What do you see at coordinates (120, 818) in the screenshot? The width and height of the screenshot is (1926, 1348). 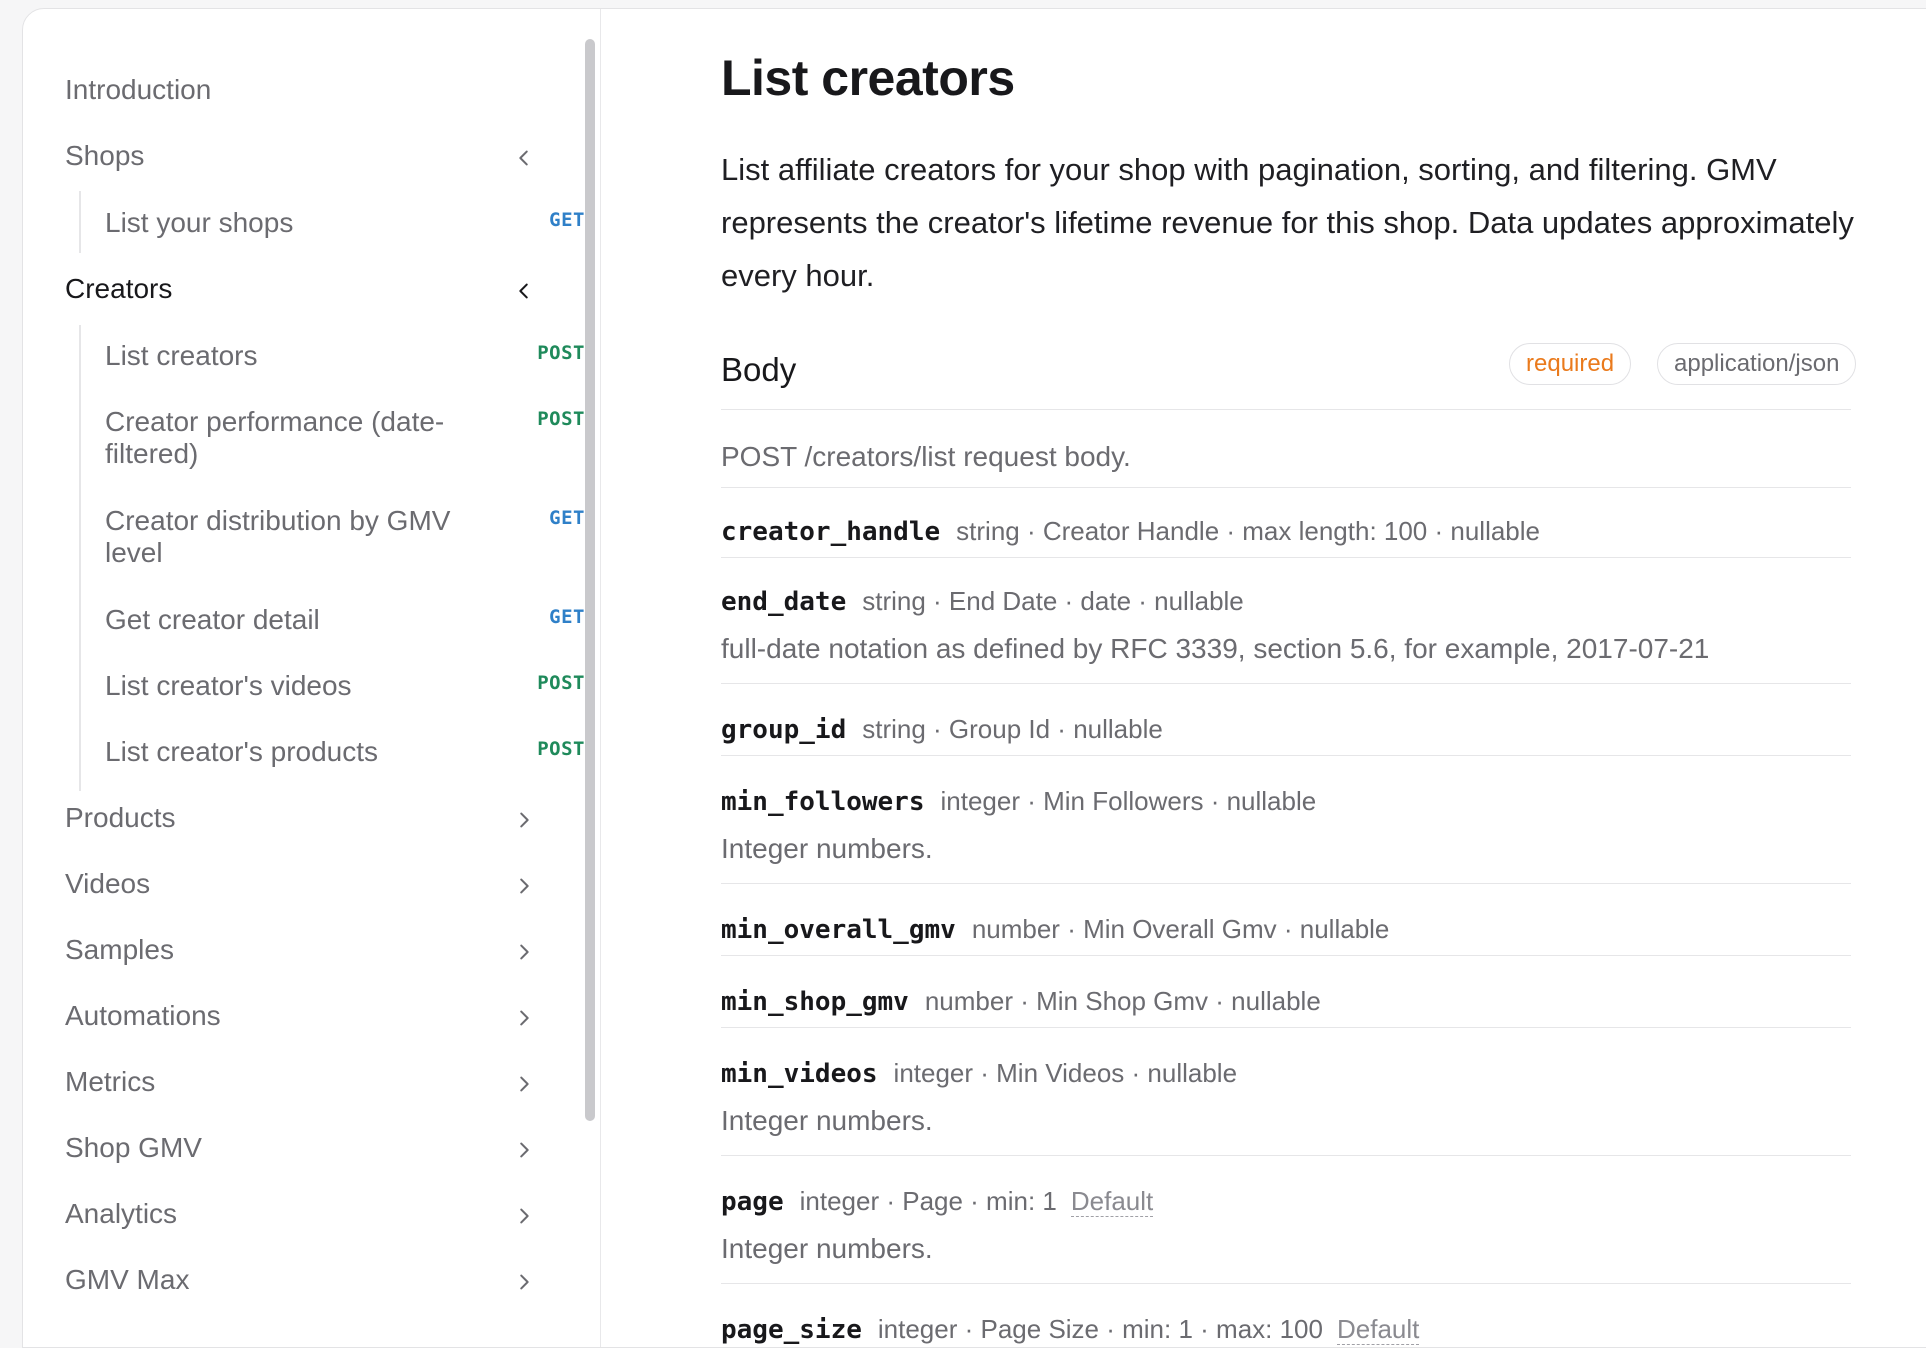 I see `sidebar-item-products: Products` at bounding box center [120, 818].